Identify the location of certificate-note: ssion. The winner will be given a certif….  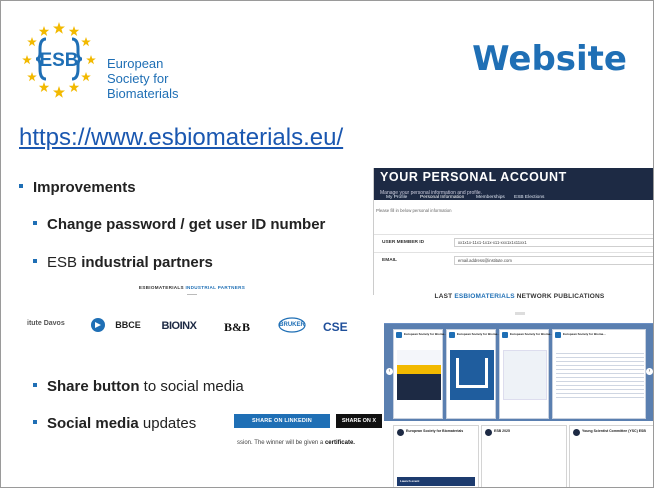
(296, 443).